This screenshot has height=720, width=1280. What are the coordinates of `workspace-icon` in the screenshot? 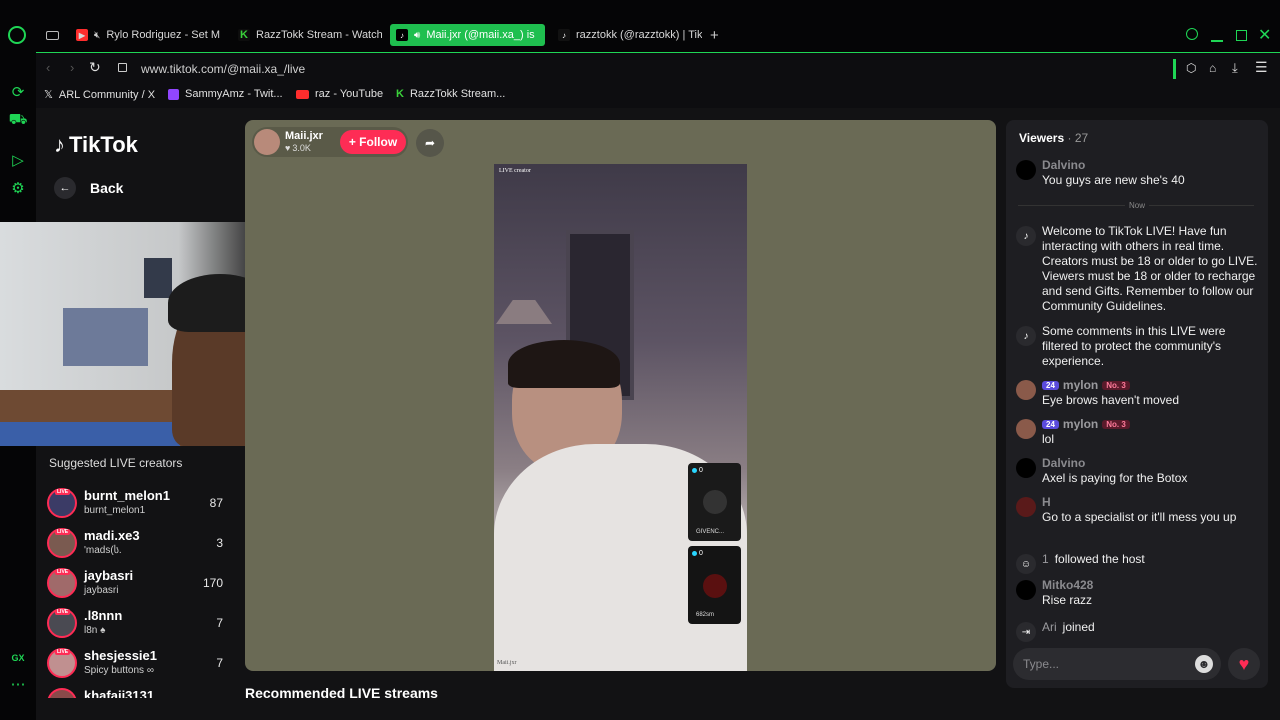 It's located at (52, 35).